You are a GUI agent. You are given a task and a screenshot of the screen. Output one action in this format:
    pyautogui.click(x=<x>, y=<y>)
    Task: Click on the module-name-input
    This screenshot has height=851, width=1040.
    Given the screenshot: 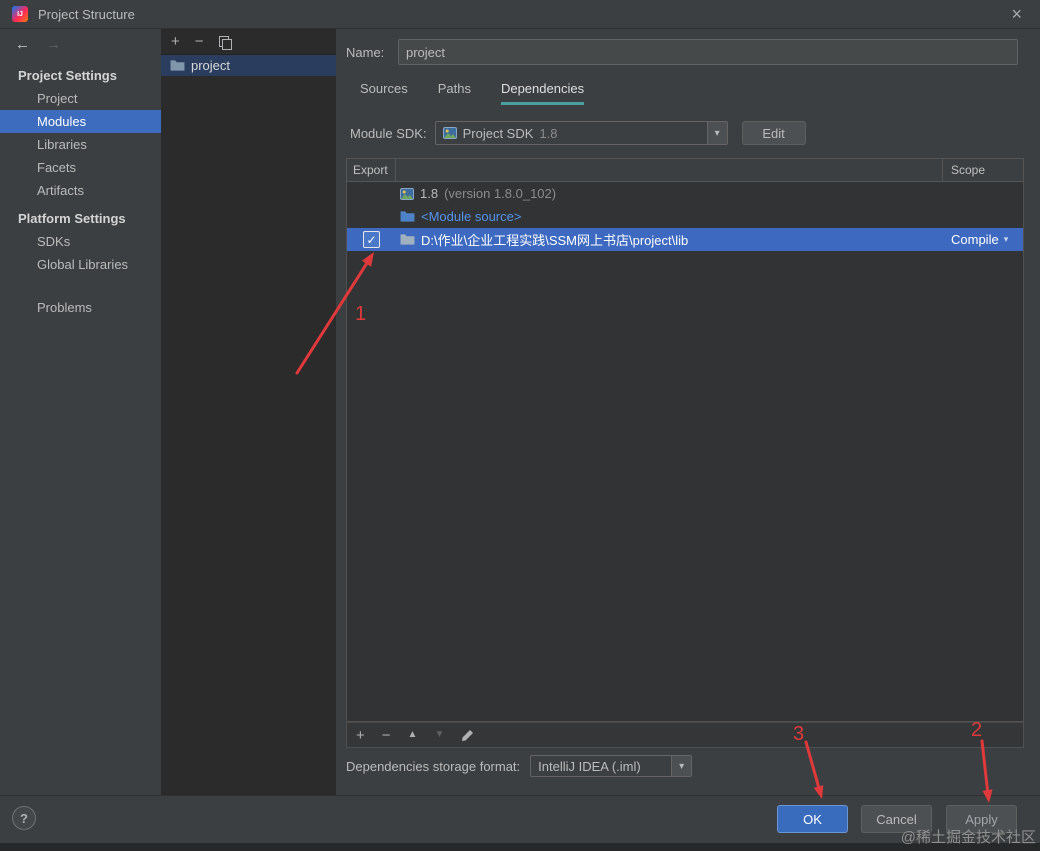 What is the action you would take?
    pyautogui.click(x=708, y=52)
    